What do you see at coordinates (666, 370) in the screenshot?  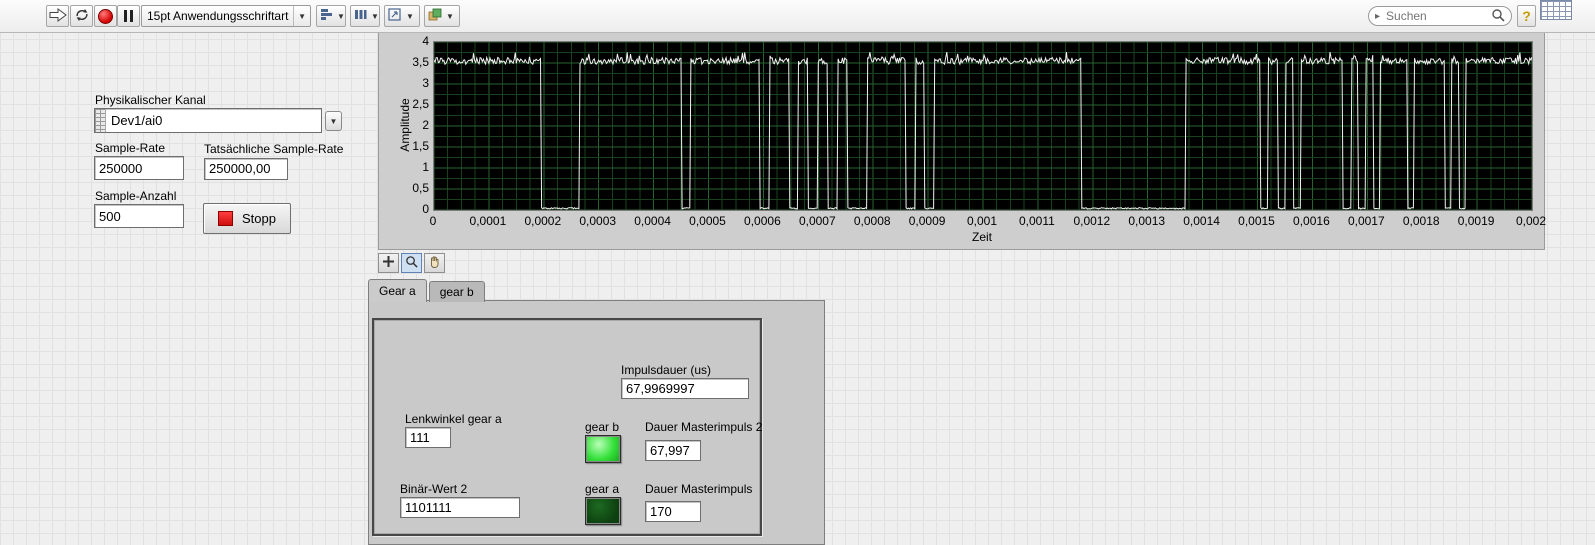 I see `impulsdauer-label: Impulsdauer (us)` at bounding box center [666, 370].